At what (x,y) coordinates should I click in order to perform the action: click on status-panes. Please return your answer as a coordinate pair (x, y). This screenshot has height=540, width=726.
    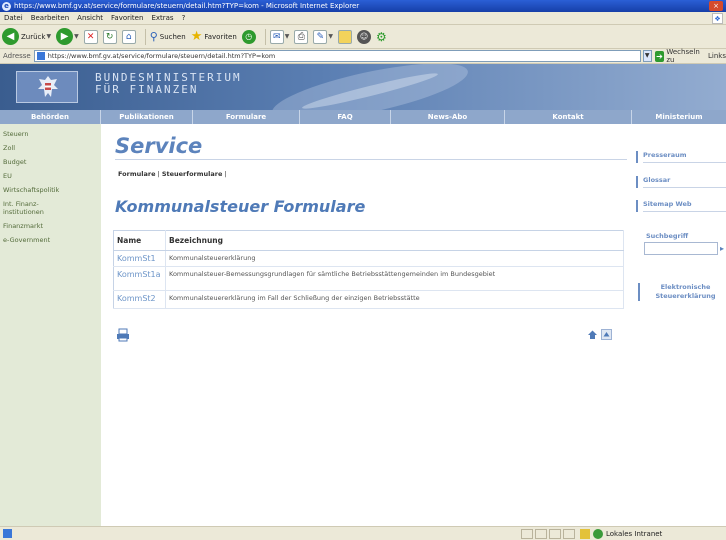
    Looking at the image, I should click on (549, 533).